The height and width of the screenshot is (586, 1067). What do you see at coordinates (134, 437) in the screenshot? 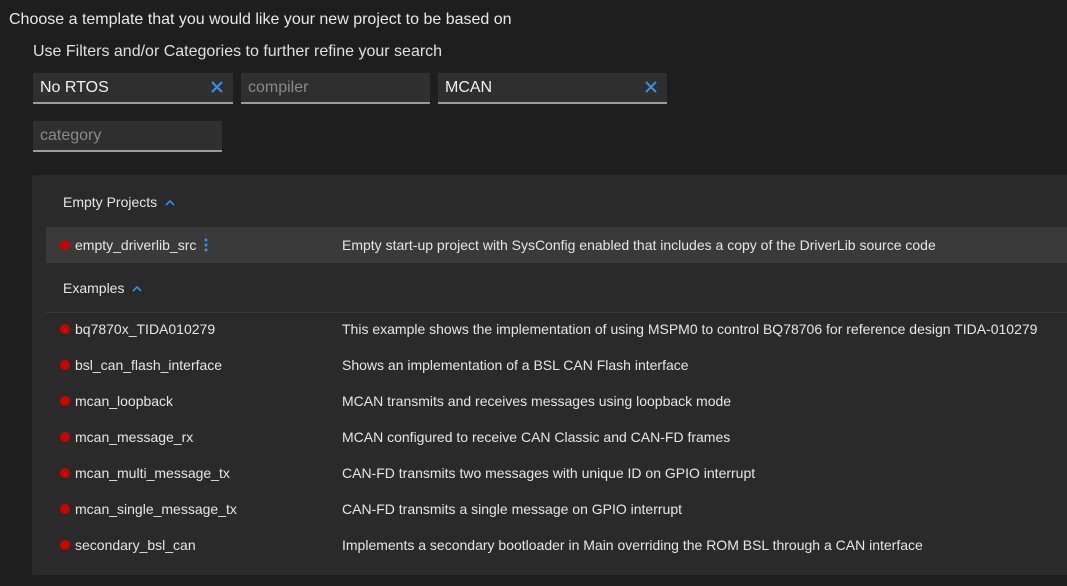
I see `template-name: mcan_message_rx` at bounding box center [134, 437].